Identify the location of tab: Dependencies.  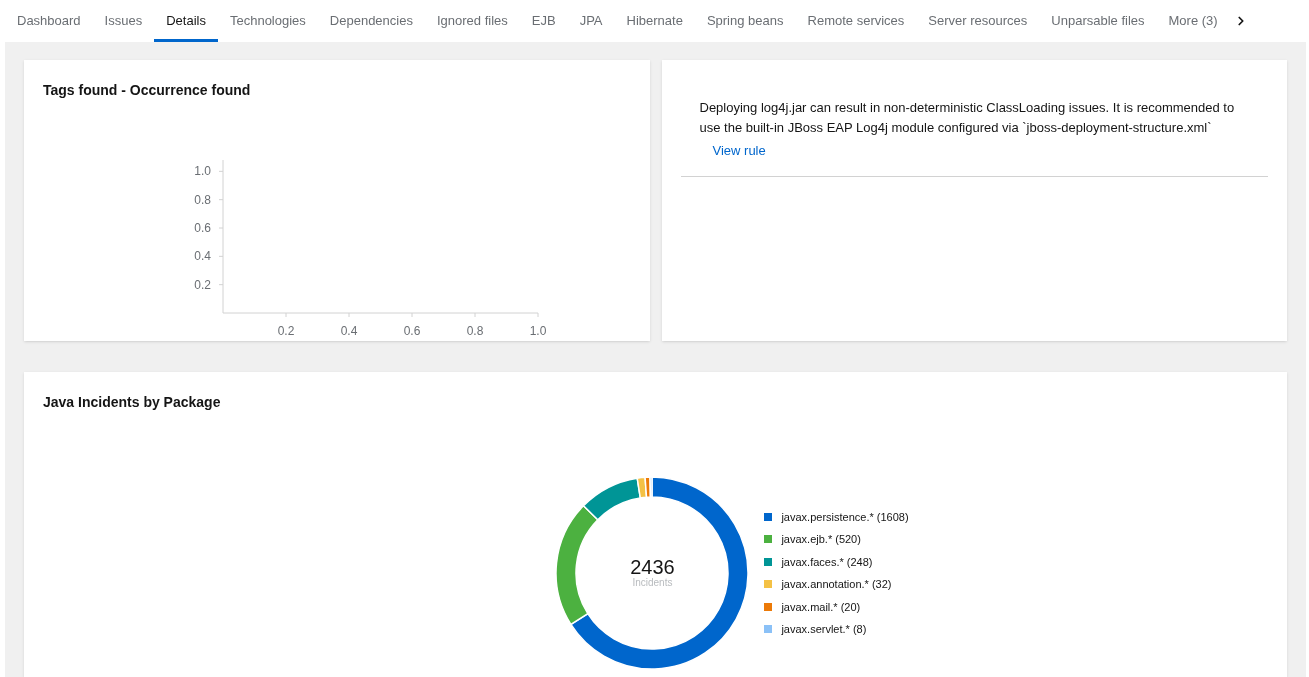
(371, 21).